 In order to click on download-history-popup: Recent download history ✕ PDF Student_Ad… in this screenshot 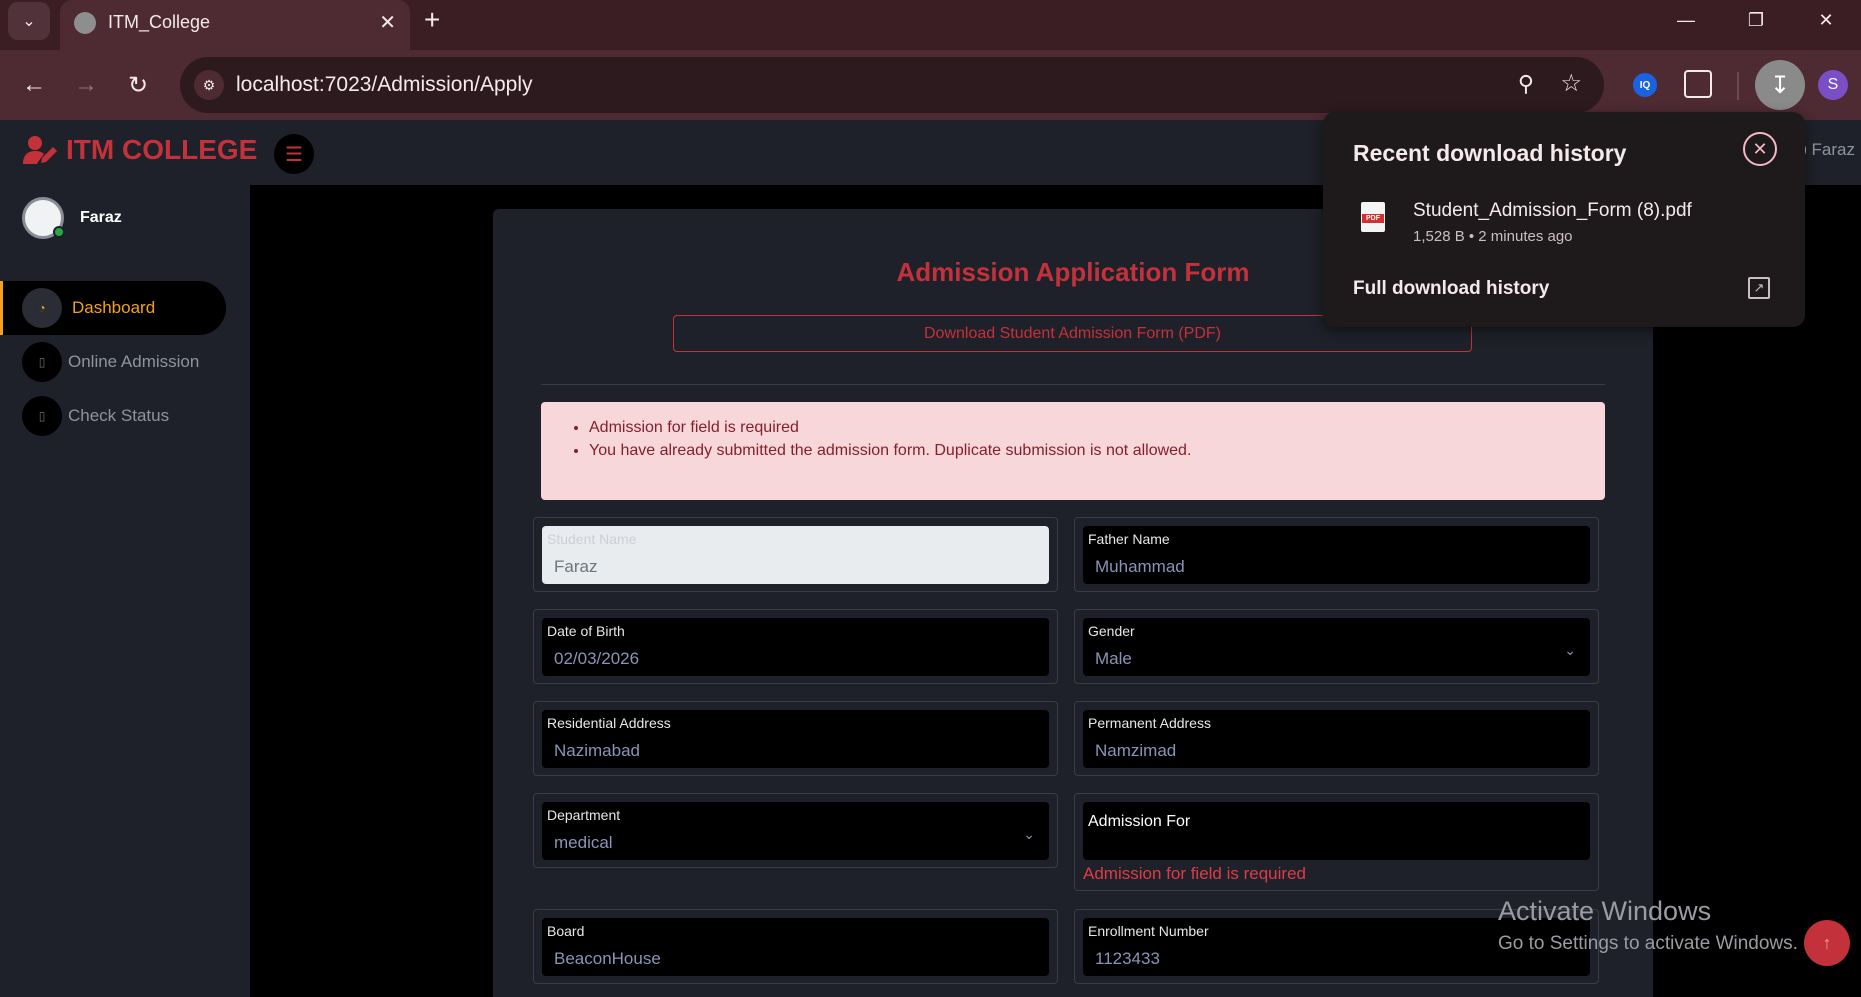, I will do `click(1564, 219)`.